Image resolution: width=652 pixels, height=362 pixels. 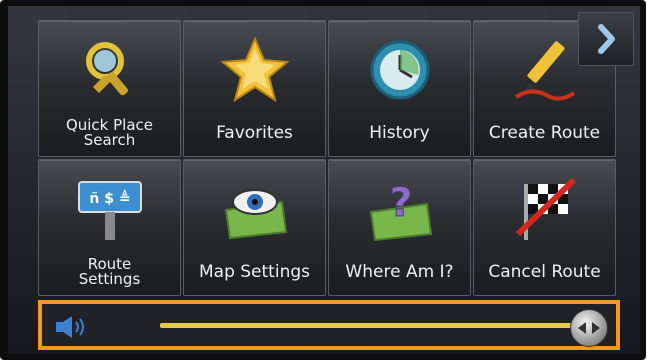 What do you see at coordinates (399, 70) in the screenshot?
I see `clock-icon` at bounding box center [399, 70].